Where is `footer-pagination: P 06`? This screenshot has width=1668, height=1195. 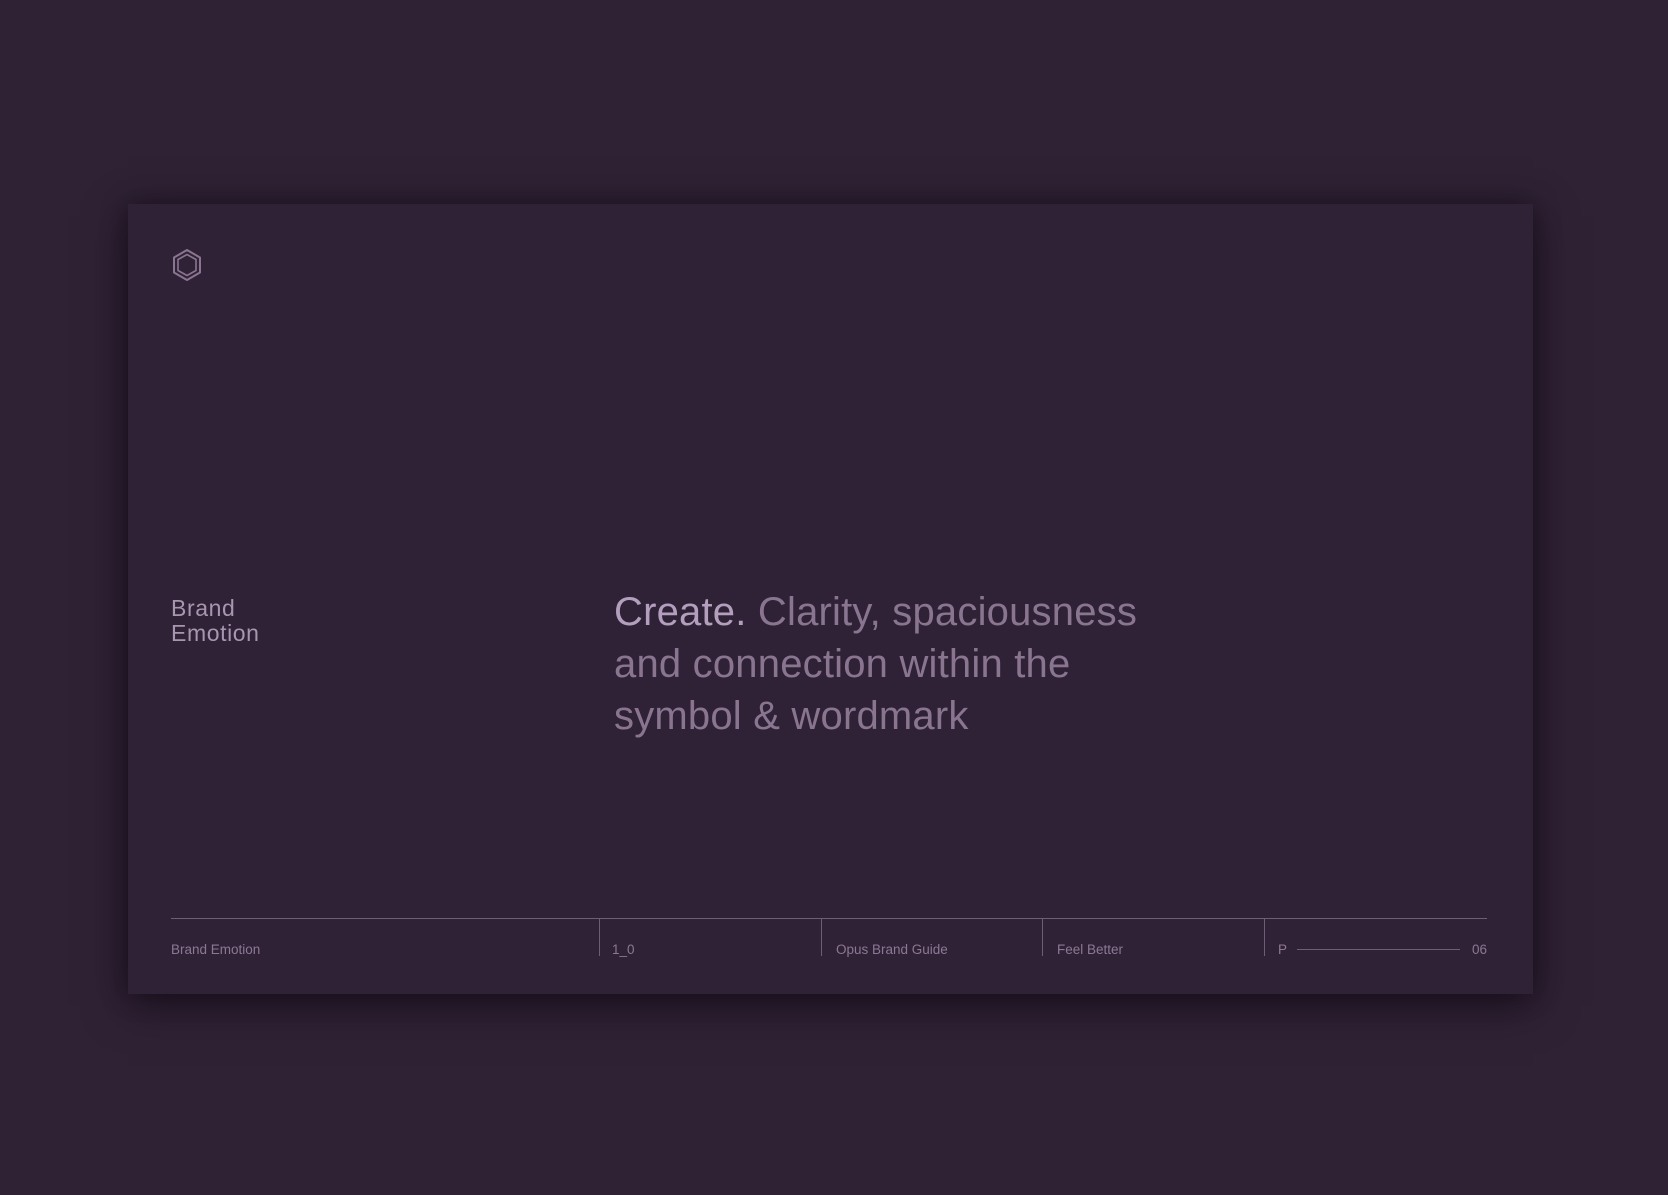
footer-pagination: P 06 is located at coordinates (1375, 937).